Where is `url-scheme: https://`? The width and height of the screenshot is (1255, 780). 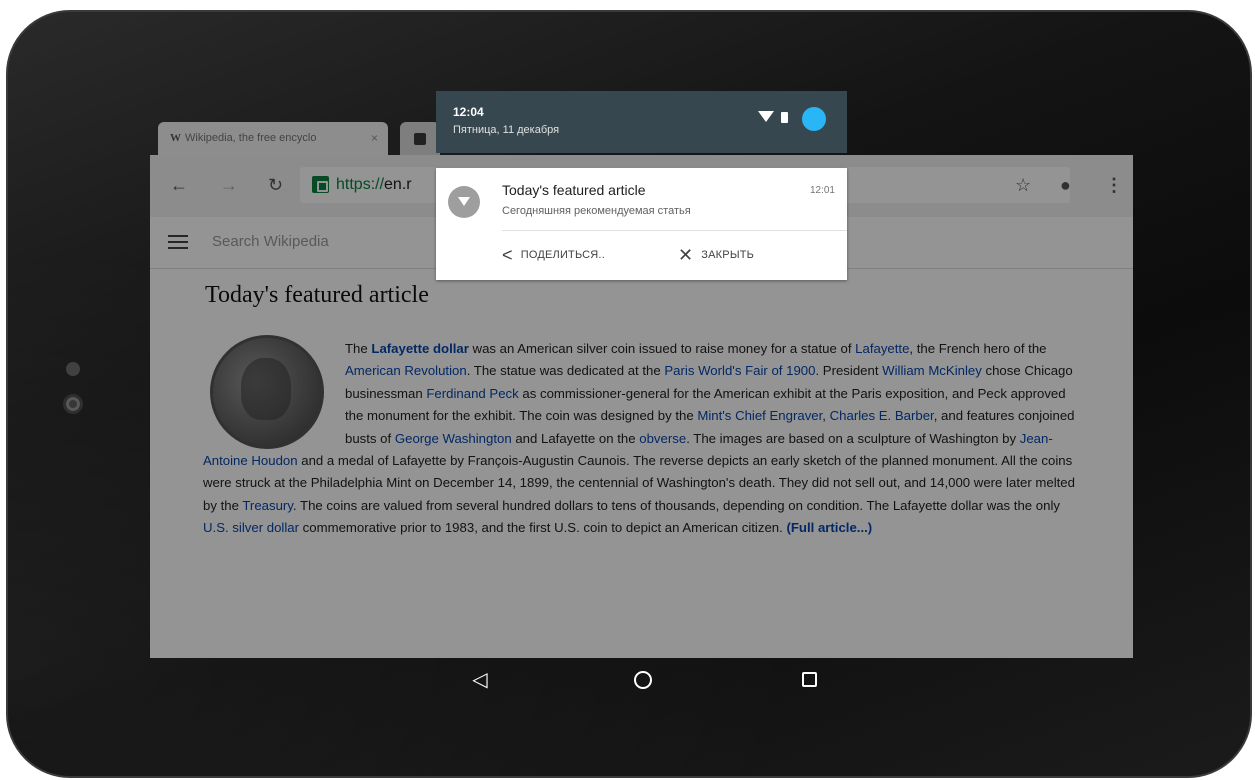
url-scheme: https:// is located at coordinates (360, 184).